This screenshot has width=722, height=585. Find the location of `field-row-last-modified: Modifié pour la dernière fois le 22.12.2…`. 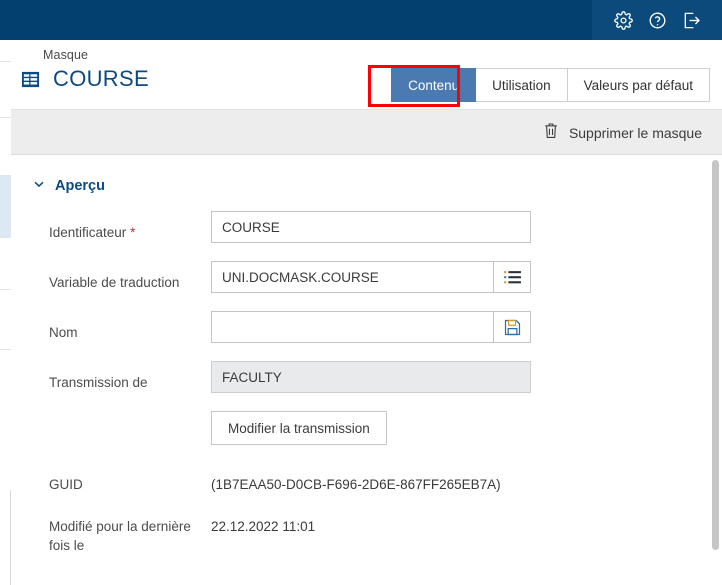

field-row-last-modified: Modifié pour la dernière fois le 22.12.2… is located at coordinates (366, 536).